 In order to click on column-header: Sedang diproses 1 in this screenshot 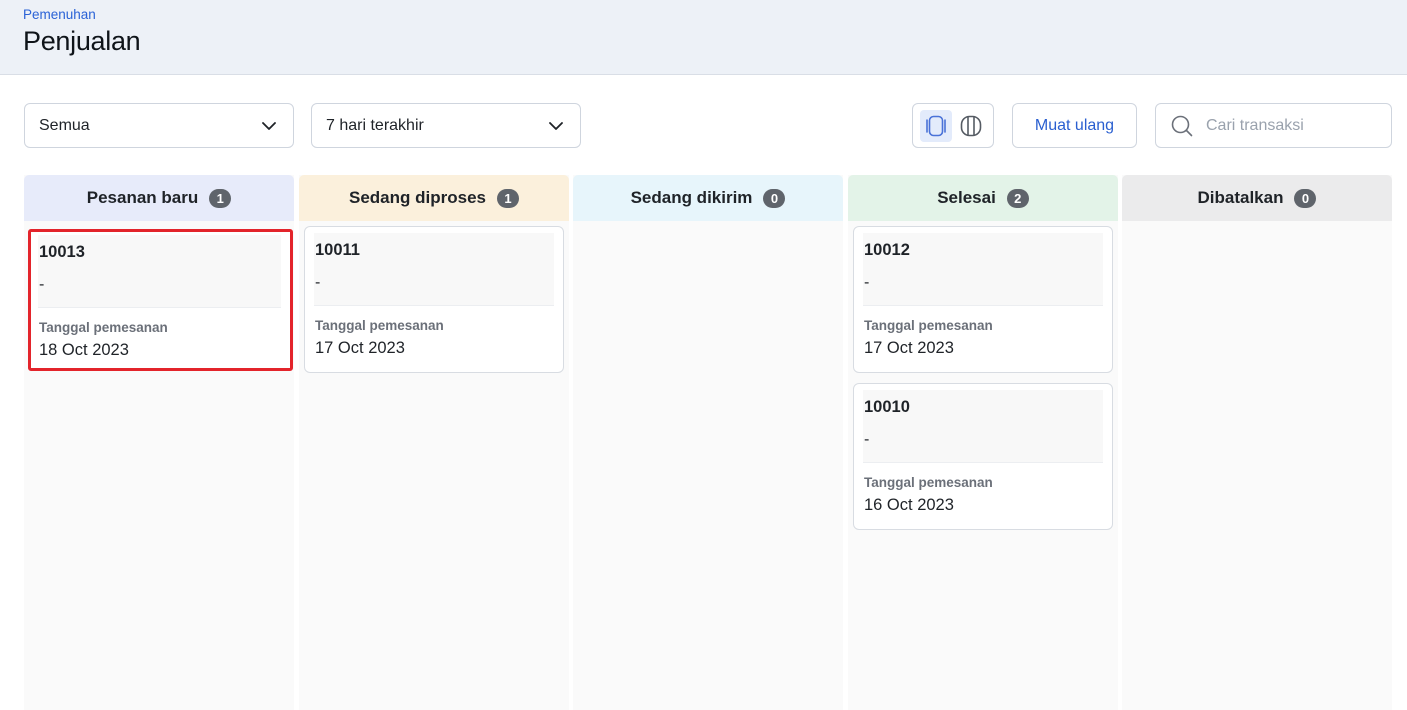, I will do `click(434, 198)`.